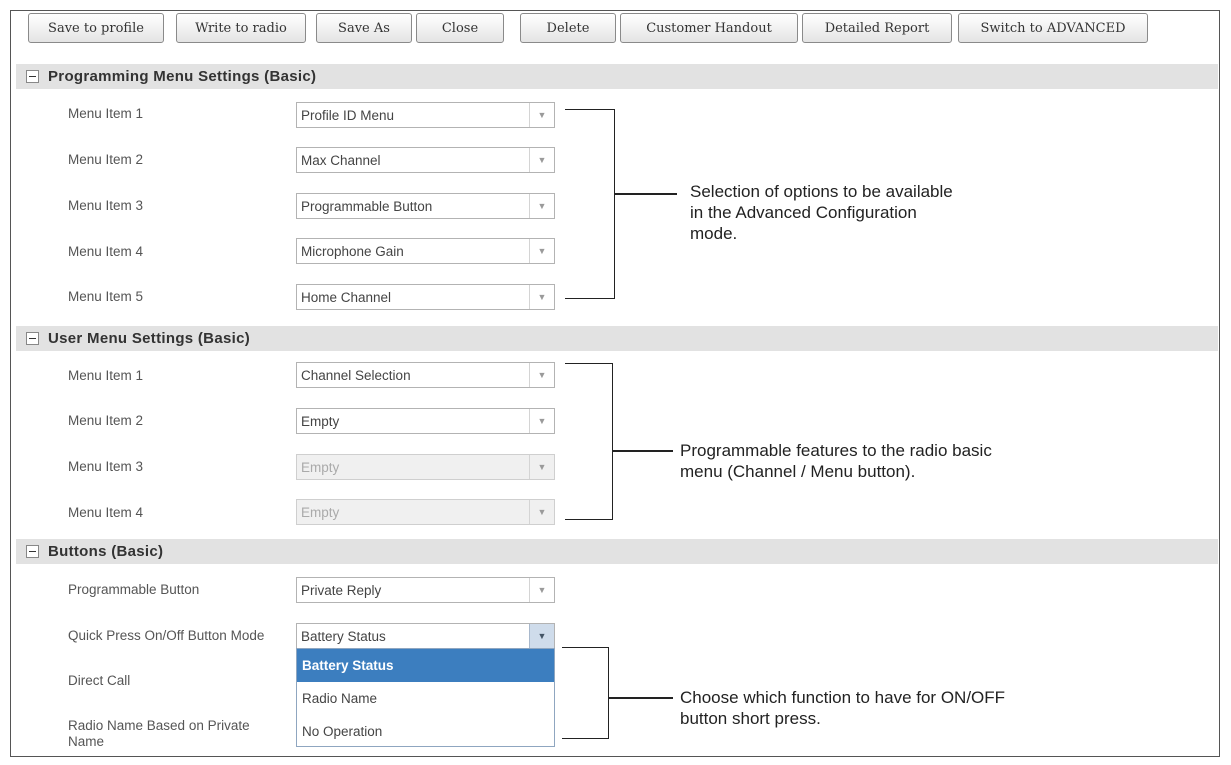 The height and width of the screenshot is (765, 1231). I want to click on user-menu-item-4-select: Empty ▼, so click(425, 512).